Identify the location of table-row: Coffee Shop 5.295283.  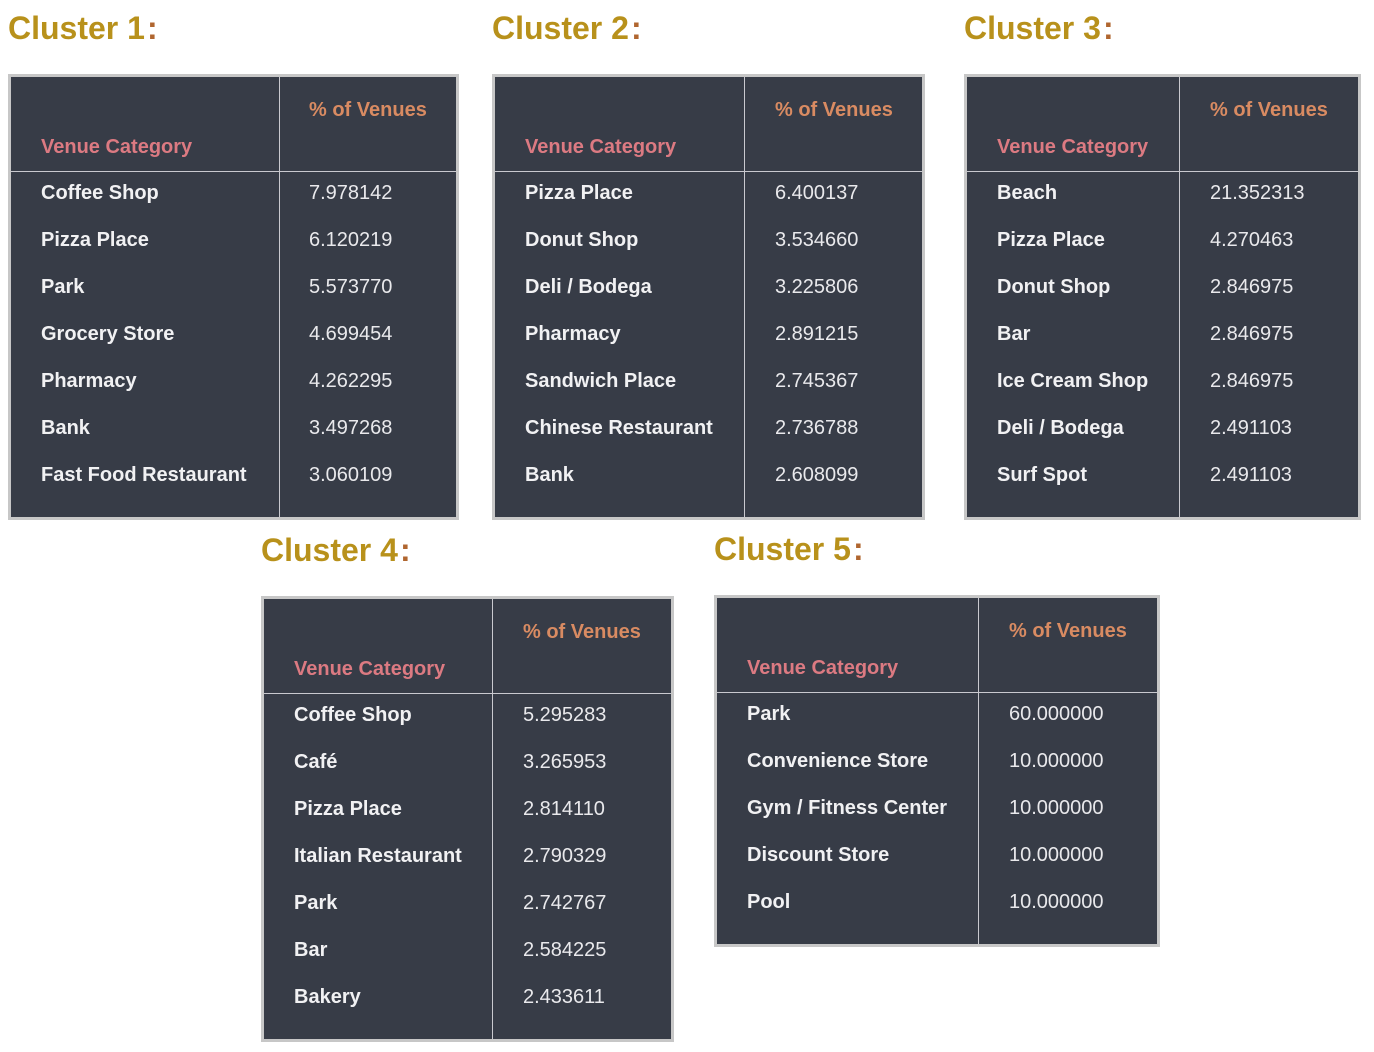
(467, 717).